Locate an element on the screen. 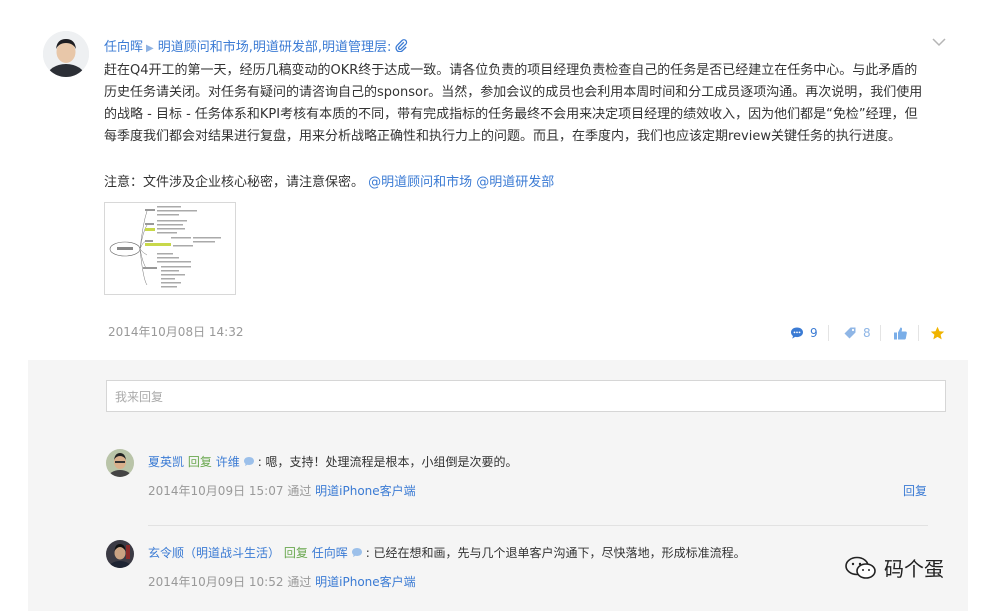  tag-count: 8 is located at coordinates (867, 333).